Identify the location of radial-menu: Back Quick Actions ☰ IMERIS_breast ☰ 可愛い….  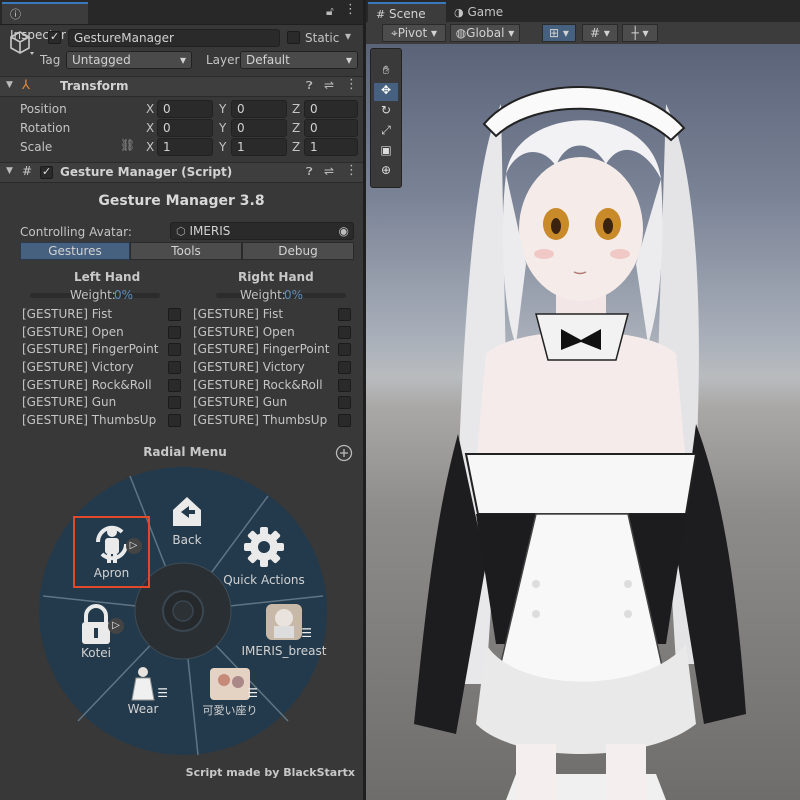
(183, 611).